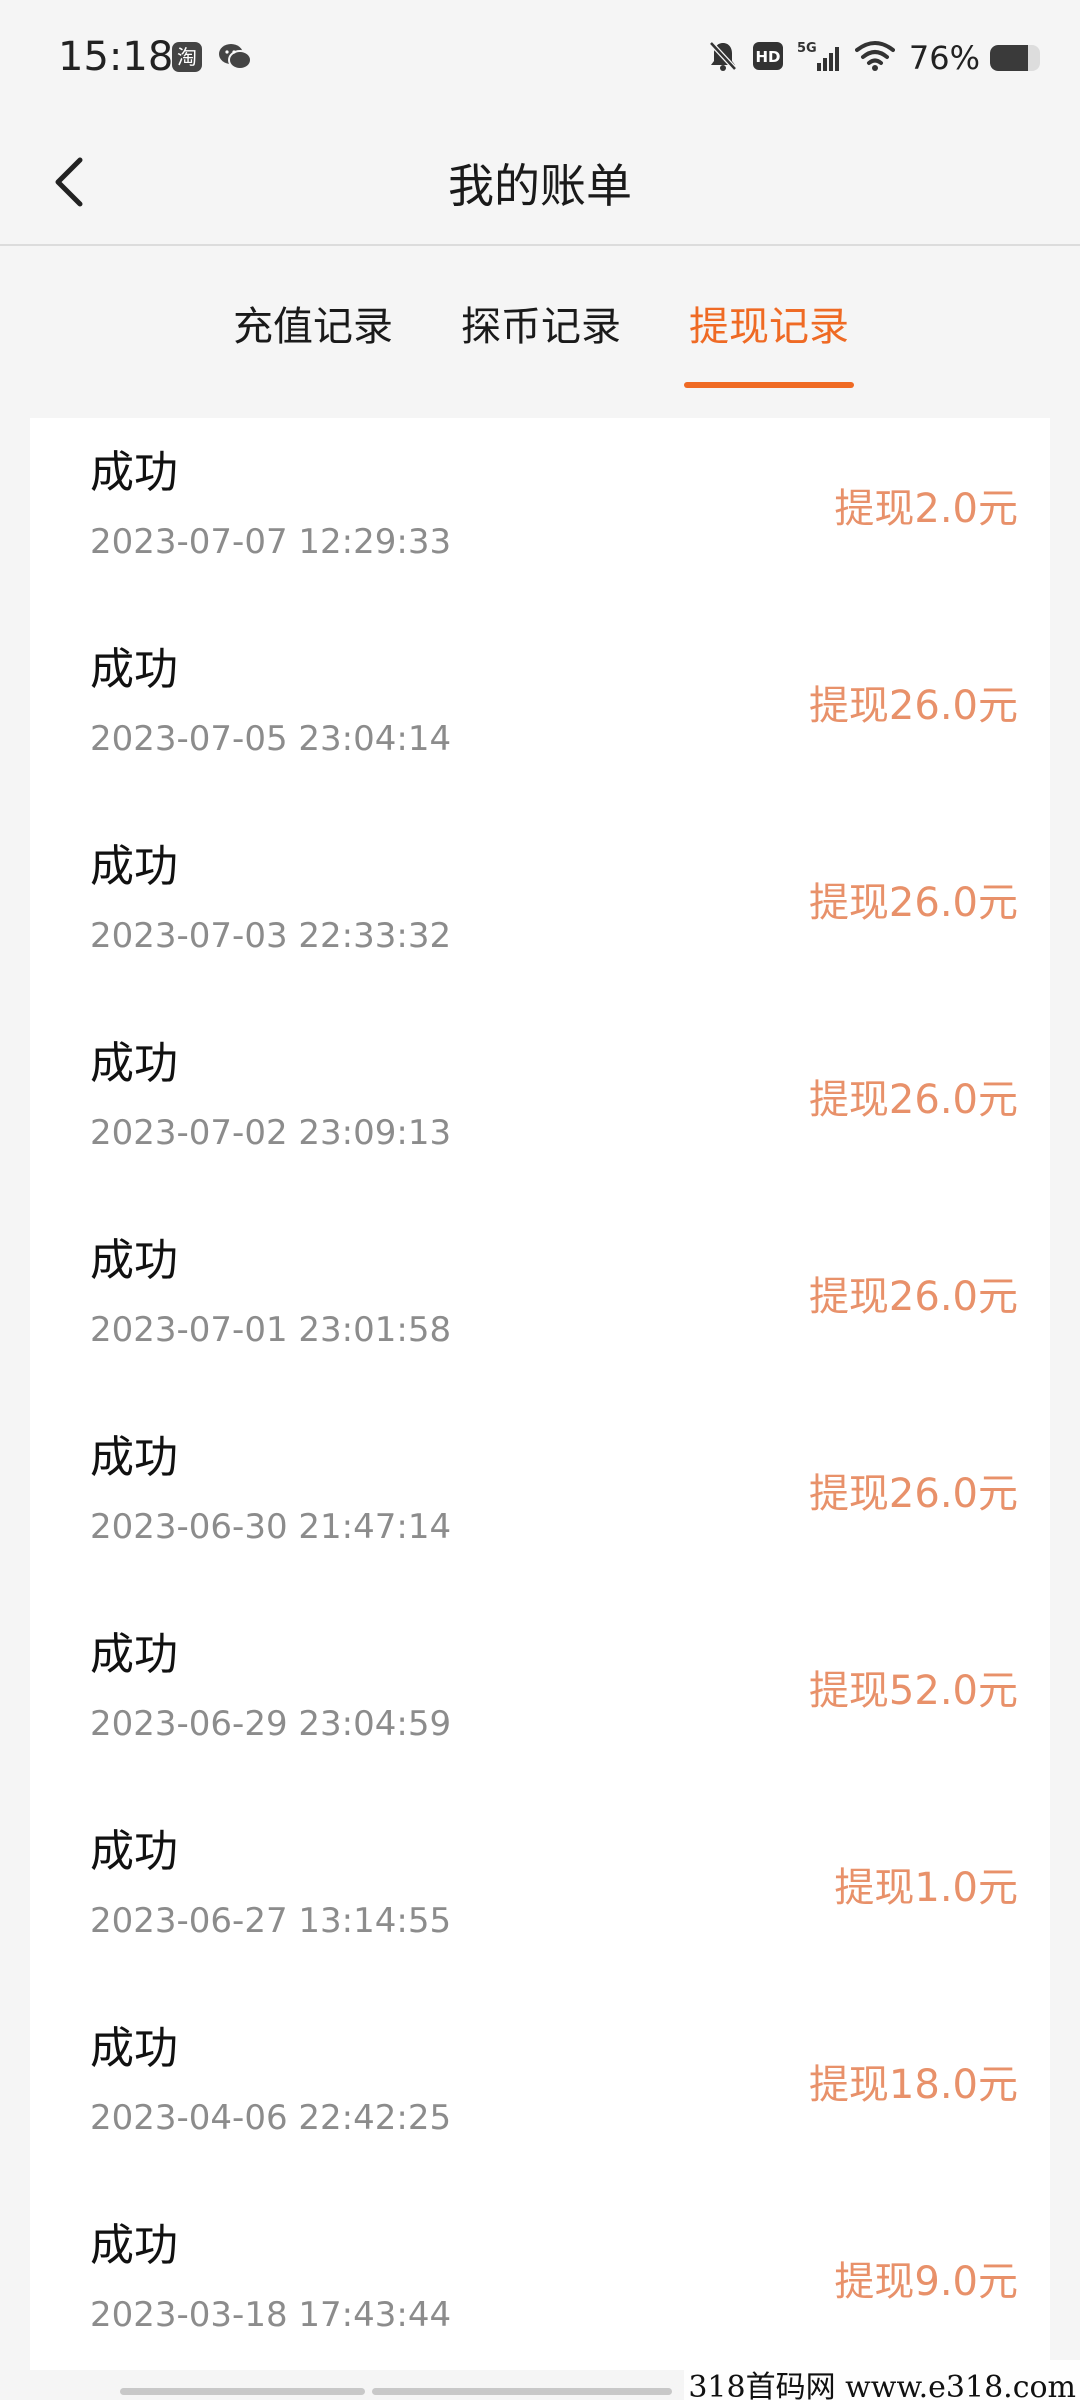 This screenshot has width=1080, height=2400. What do you see at coordinates (541, 323) in the screenshot?
I see `tab-coin-records: 探币记录` at bounding box center [541, 323].